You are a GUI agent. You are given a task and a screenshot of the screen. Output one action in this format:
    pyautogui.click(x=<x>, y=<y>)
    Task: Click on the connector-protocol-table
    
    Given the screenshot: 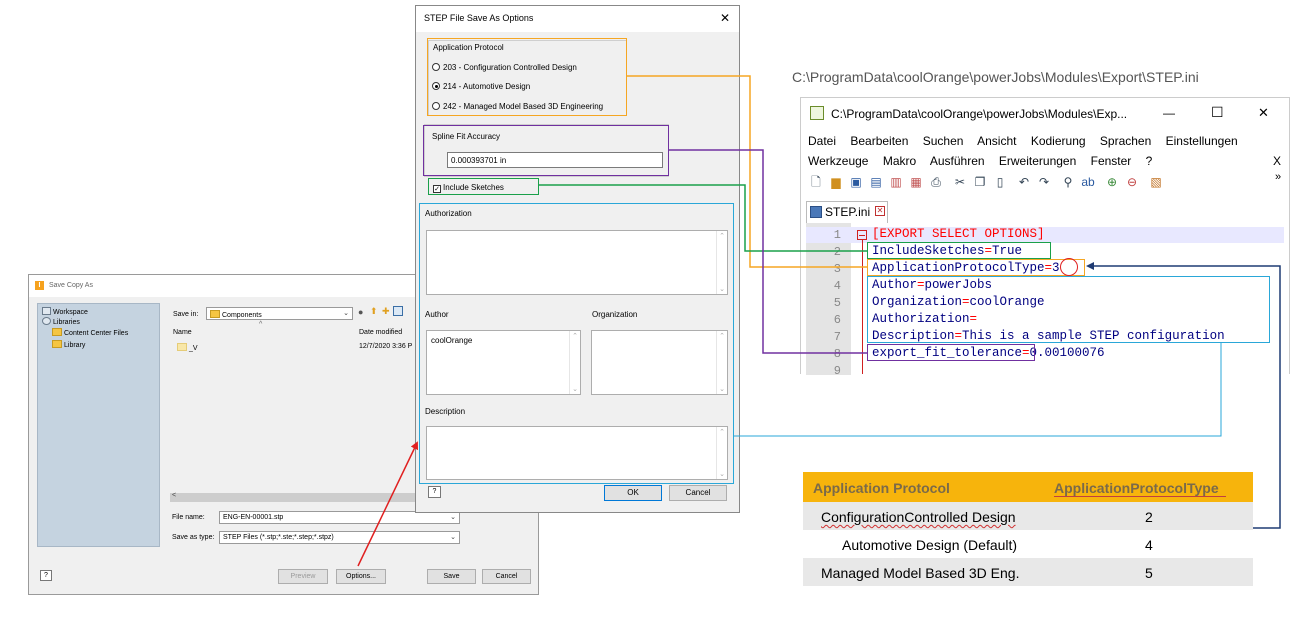 What is the action you would take?
    pyautogui.click(x=1183, y=395)
    